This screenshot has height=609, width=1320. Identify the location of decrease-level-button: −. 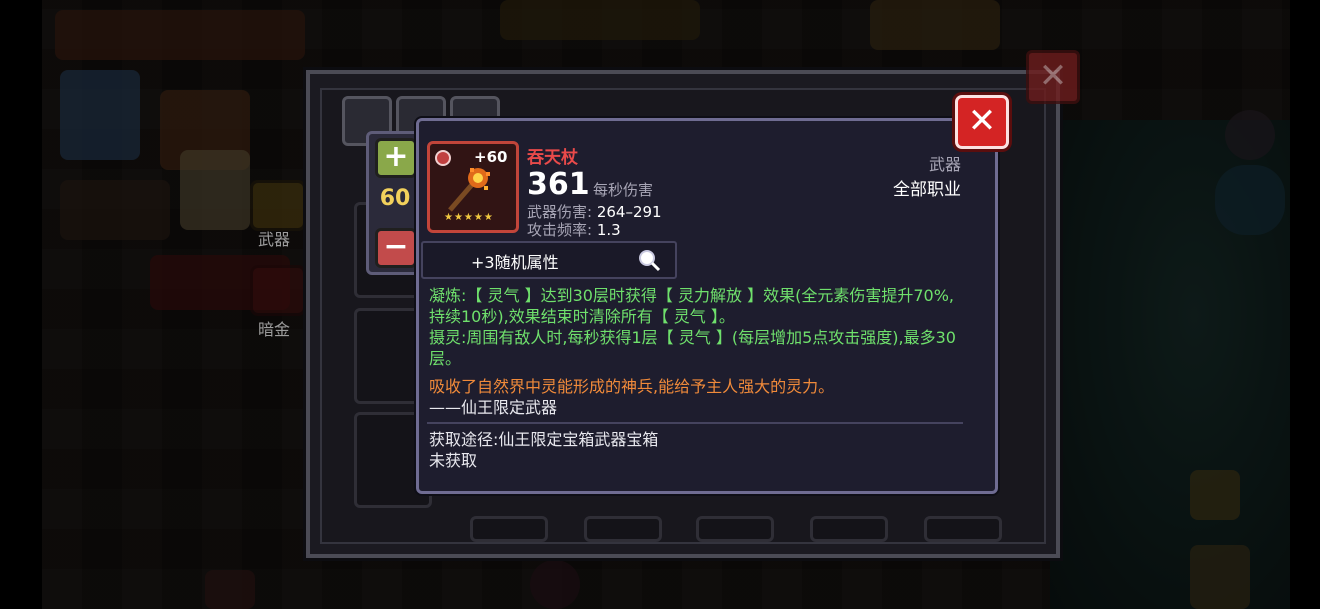
(396, 248).